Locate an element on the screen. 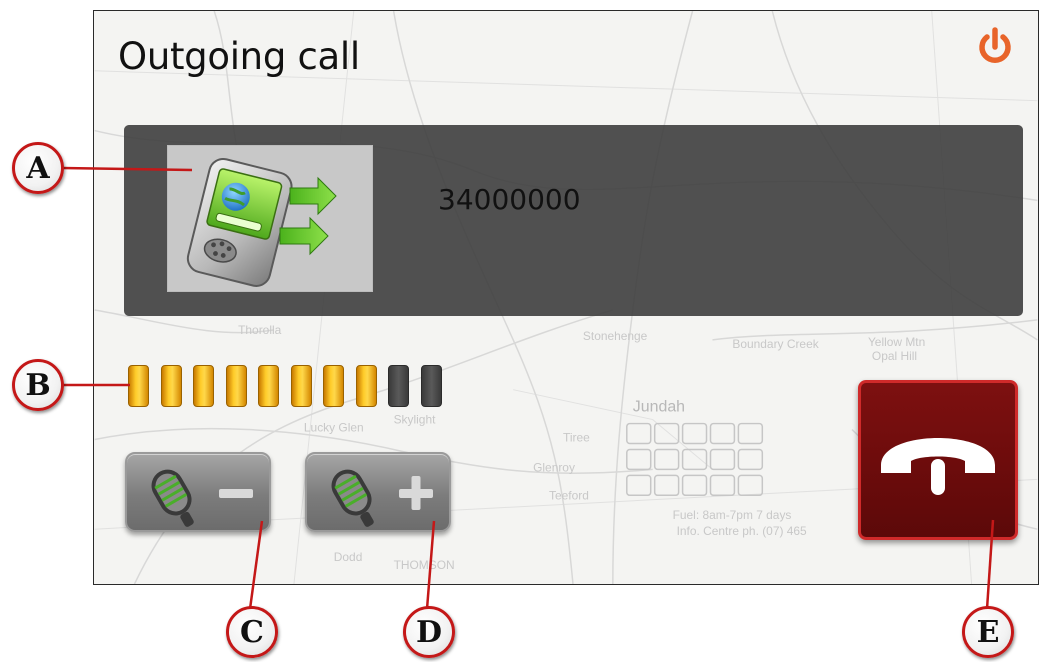 The height and width of the screenshot is (662, 1043). map-town-label: Jundah is located at coordinates (659, 407).